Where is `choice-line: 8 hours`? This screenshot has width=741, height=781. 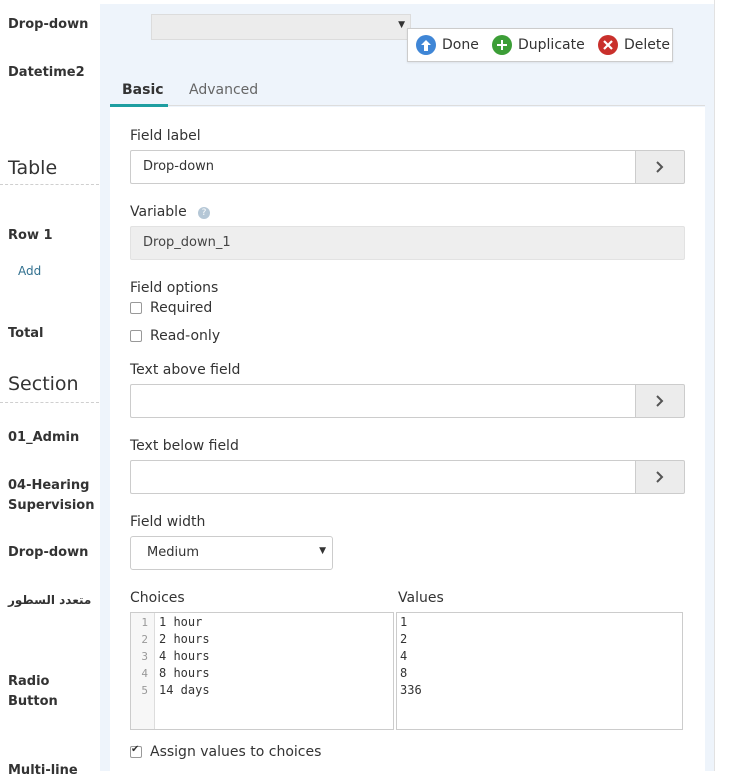 choice-line: 8 hours is located at coordinates (184, 673).